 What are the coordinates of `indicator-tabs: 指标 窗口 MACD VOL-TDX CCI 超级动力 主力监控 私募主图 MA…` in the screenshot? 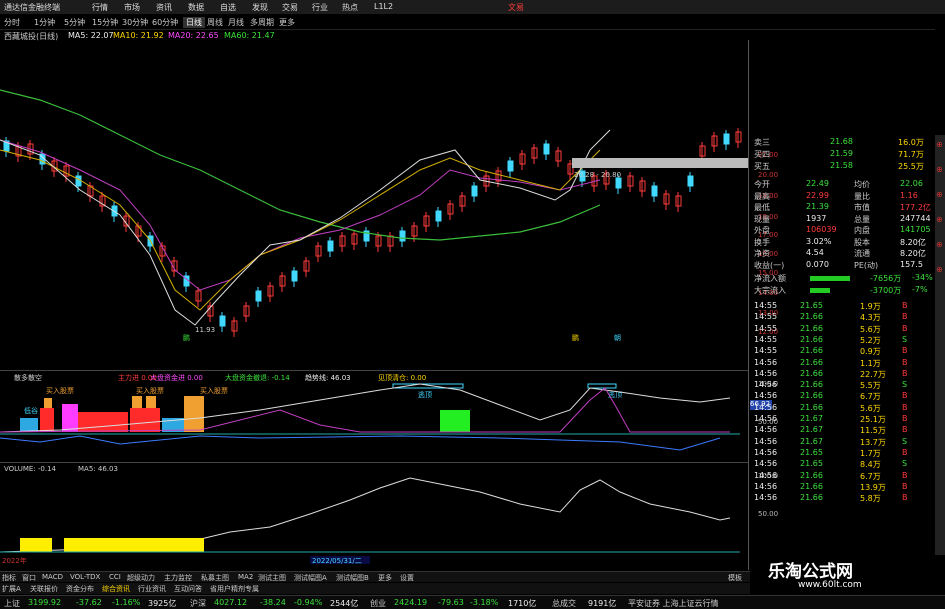 It's located at (375, 576).